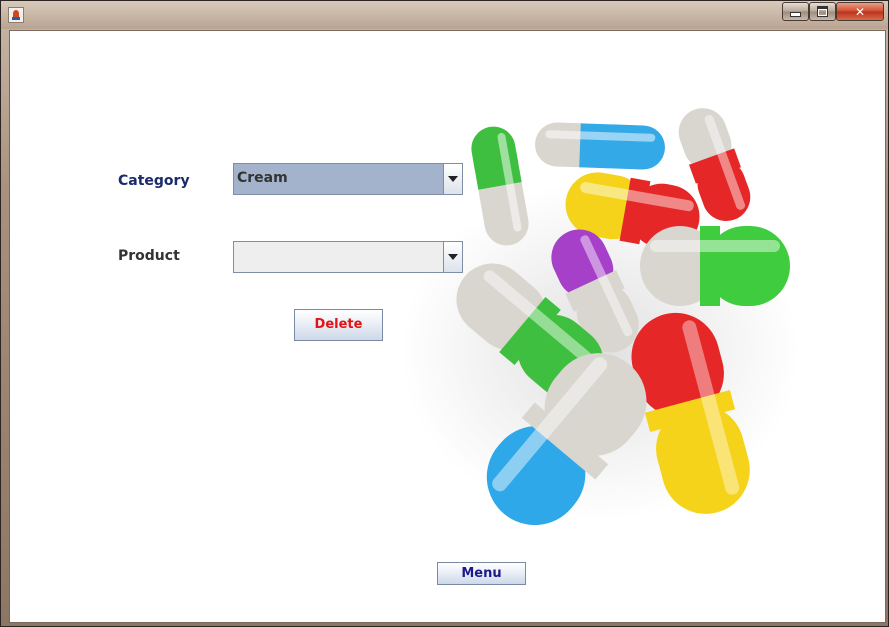 Image resolution: width=889 pixels, height=627 pixels. Describe the element at coordinates (348, 257) in the screenshot. I see `product-select` at that location.